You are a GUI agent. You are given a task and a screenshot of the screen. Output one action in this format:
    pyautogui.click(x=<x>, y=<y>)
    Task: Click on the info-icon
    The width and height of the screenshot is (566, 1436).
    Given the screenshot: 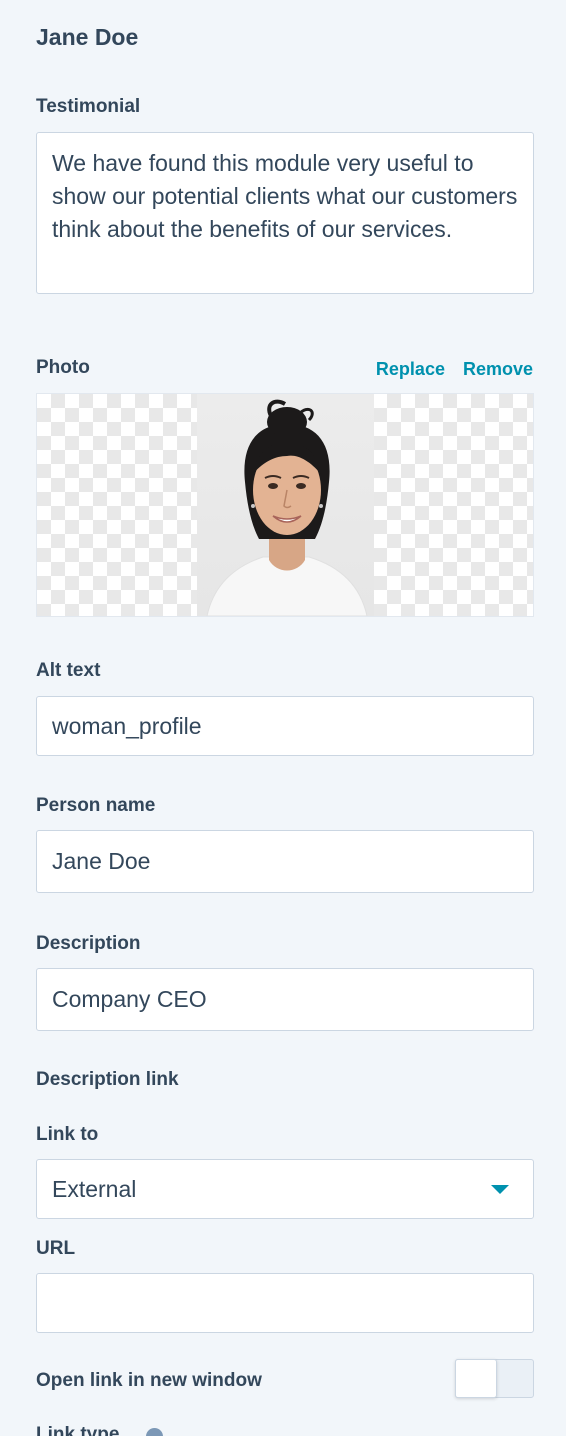 What is the action you would take?
    pyautogui.click(x=154, y=1432)
    